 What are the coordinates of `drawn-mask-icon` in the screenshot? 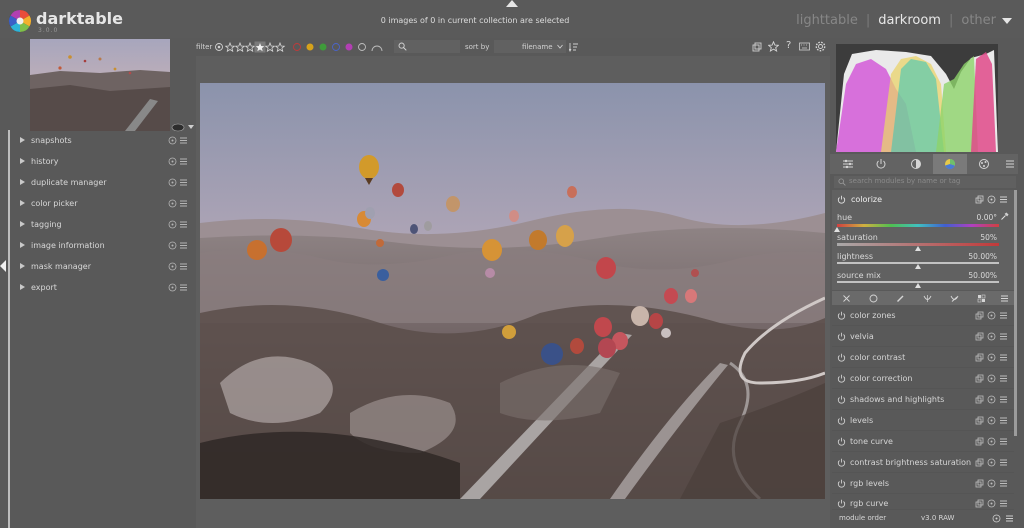 It's located at (900, 298).